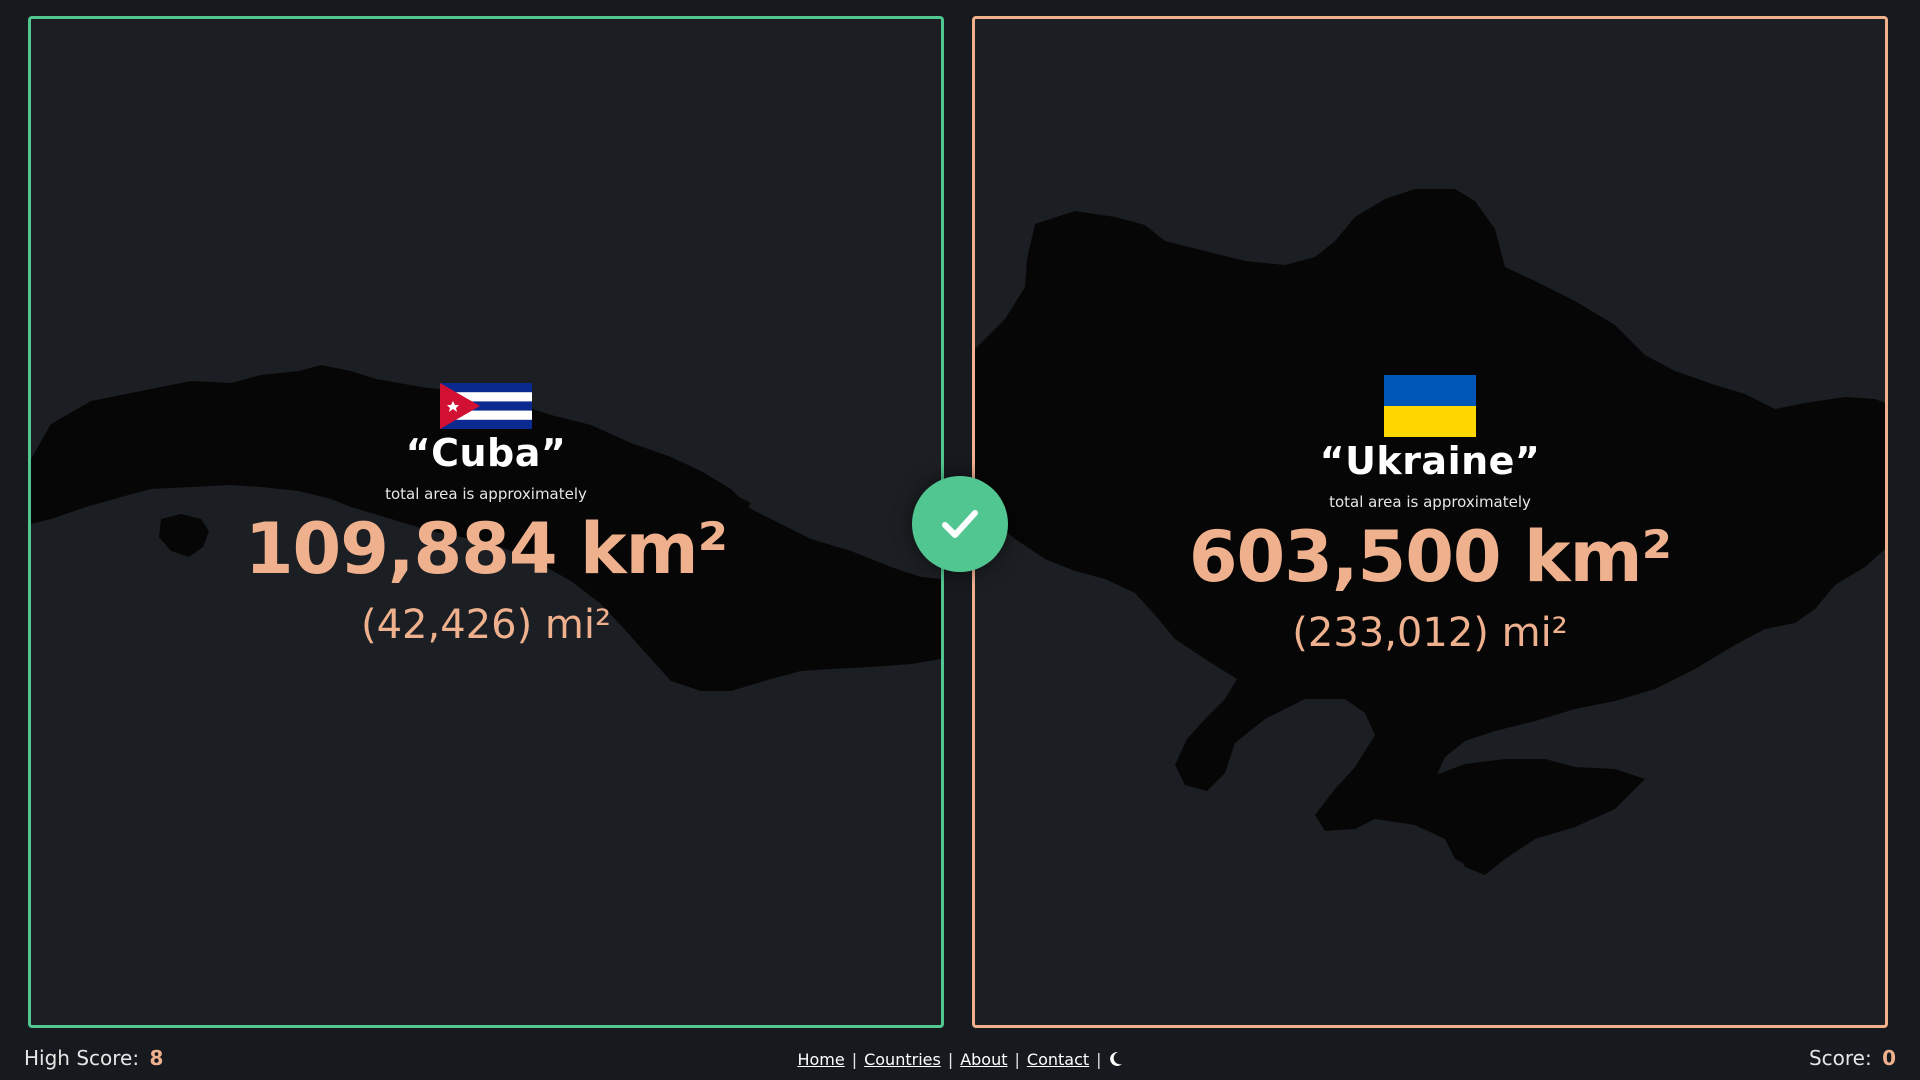 The image size is (1920, 1080). What do you see at coordinates (983, 1059) in the screenshot?
I see `nav-about-link: About` at bounding box center [983, 1059].